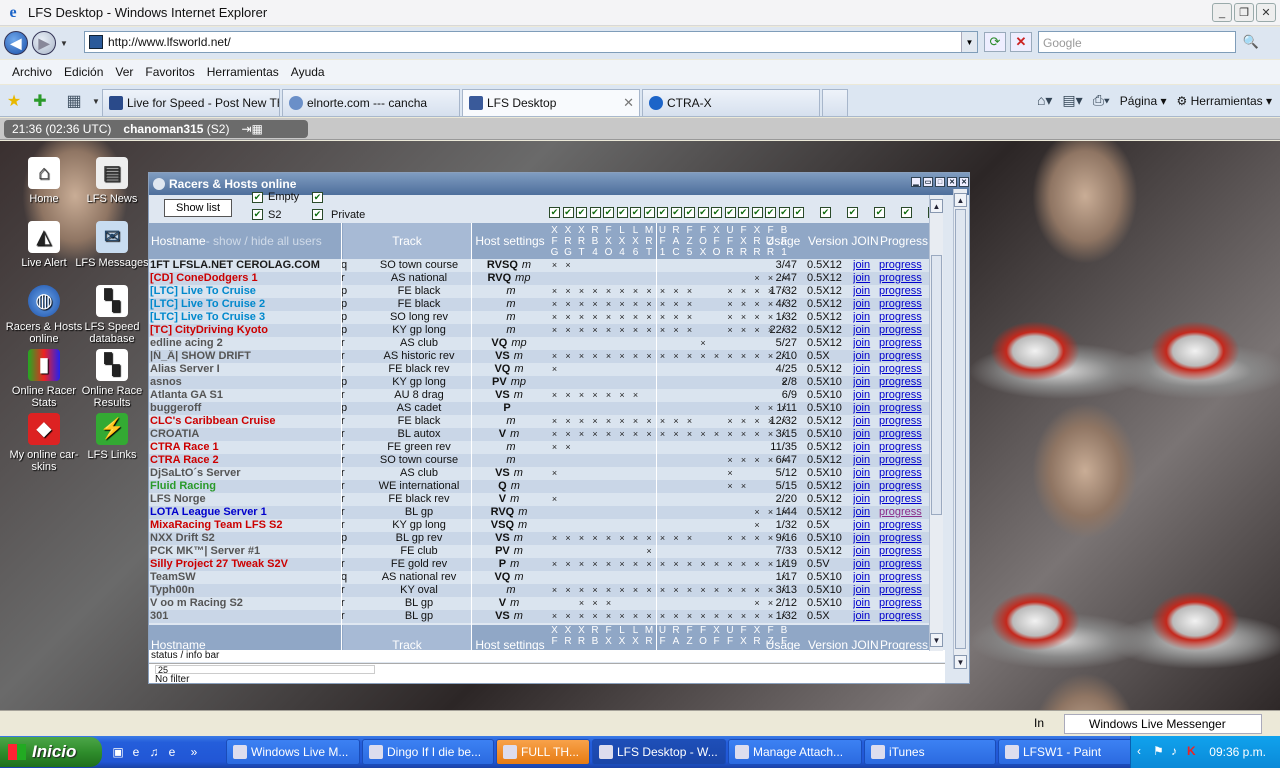  What do you see at coordinates (730, 212) in the screenshot?
I see `filter-car-ufr-checkbox: ✔` at bounding box center [730, 212].